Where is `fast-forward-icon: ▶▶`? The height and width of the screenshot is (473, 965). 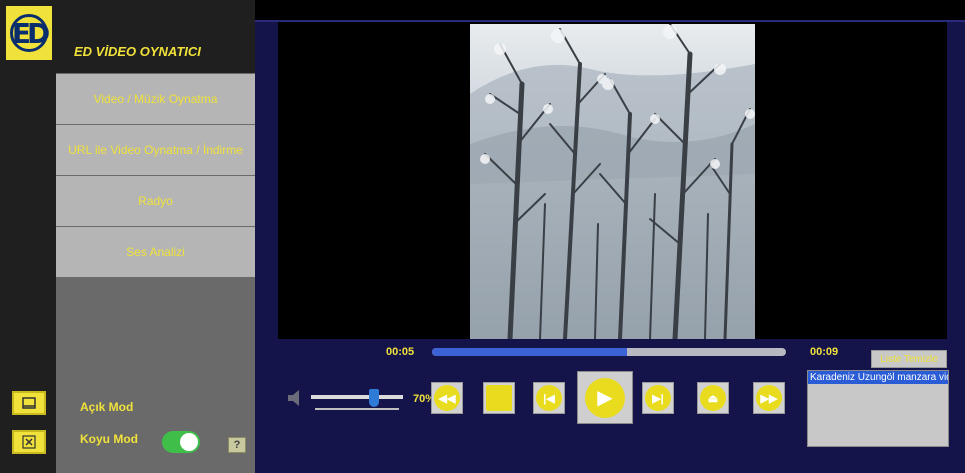
fast-forward-icon: ▶▶ is located at coordinates (769, 398).